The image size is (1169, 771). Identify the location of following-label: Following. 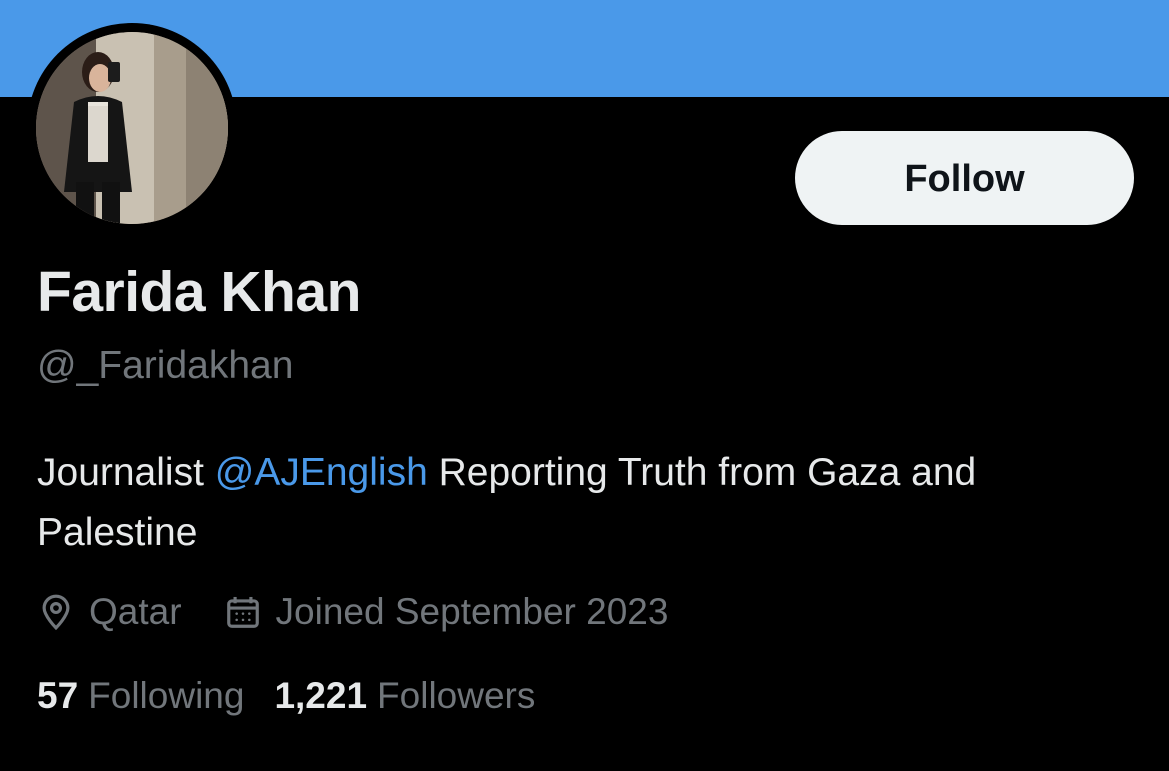
(166, 695).